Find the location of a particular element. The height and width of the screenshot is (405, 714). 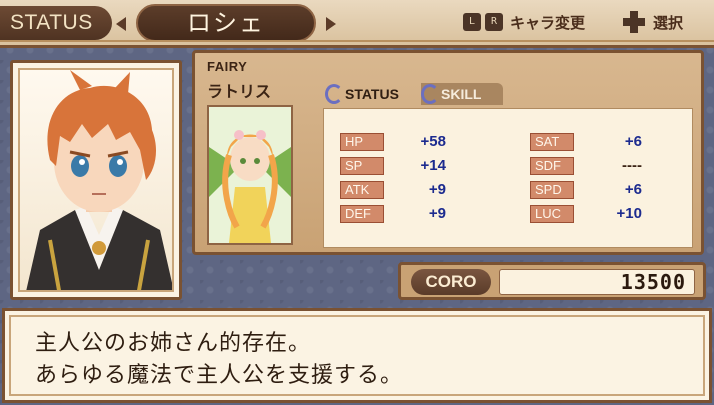

header-bar: STATUS ロシェ L R キャラ変更 選択 is located at coordinates (357, 24).